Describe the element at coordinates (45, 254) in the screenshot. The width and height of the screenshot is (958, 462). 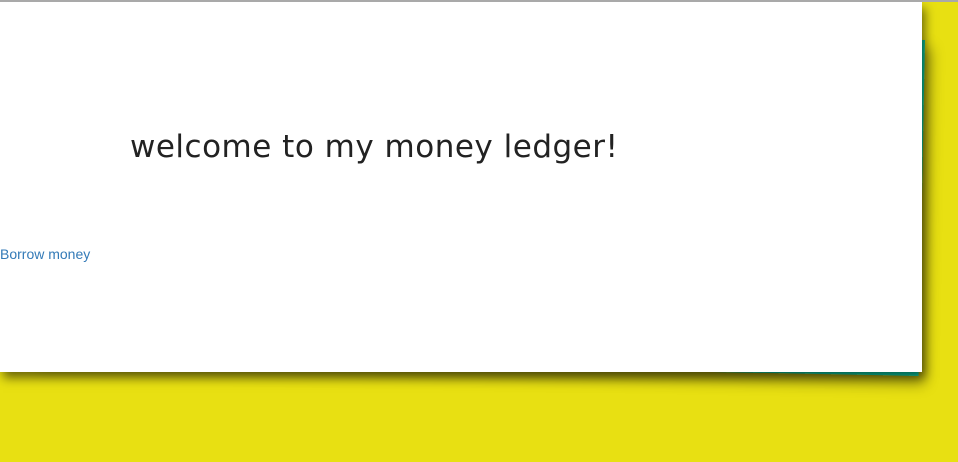
I see `borrow-money-link: Borrow money` at that location.